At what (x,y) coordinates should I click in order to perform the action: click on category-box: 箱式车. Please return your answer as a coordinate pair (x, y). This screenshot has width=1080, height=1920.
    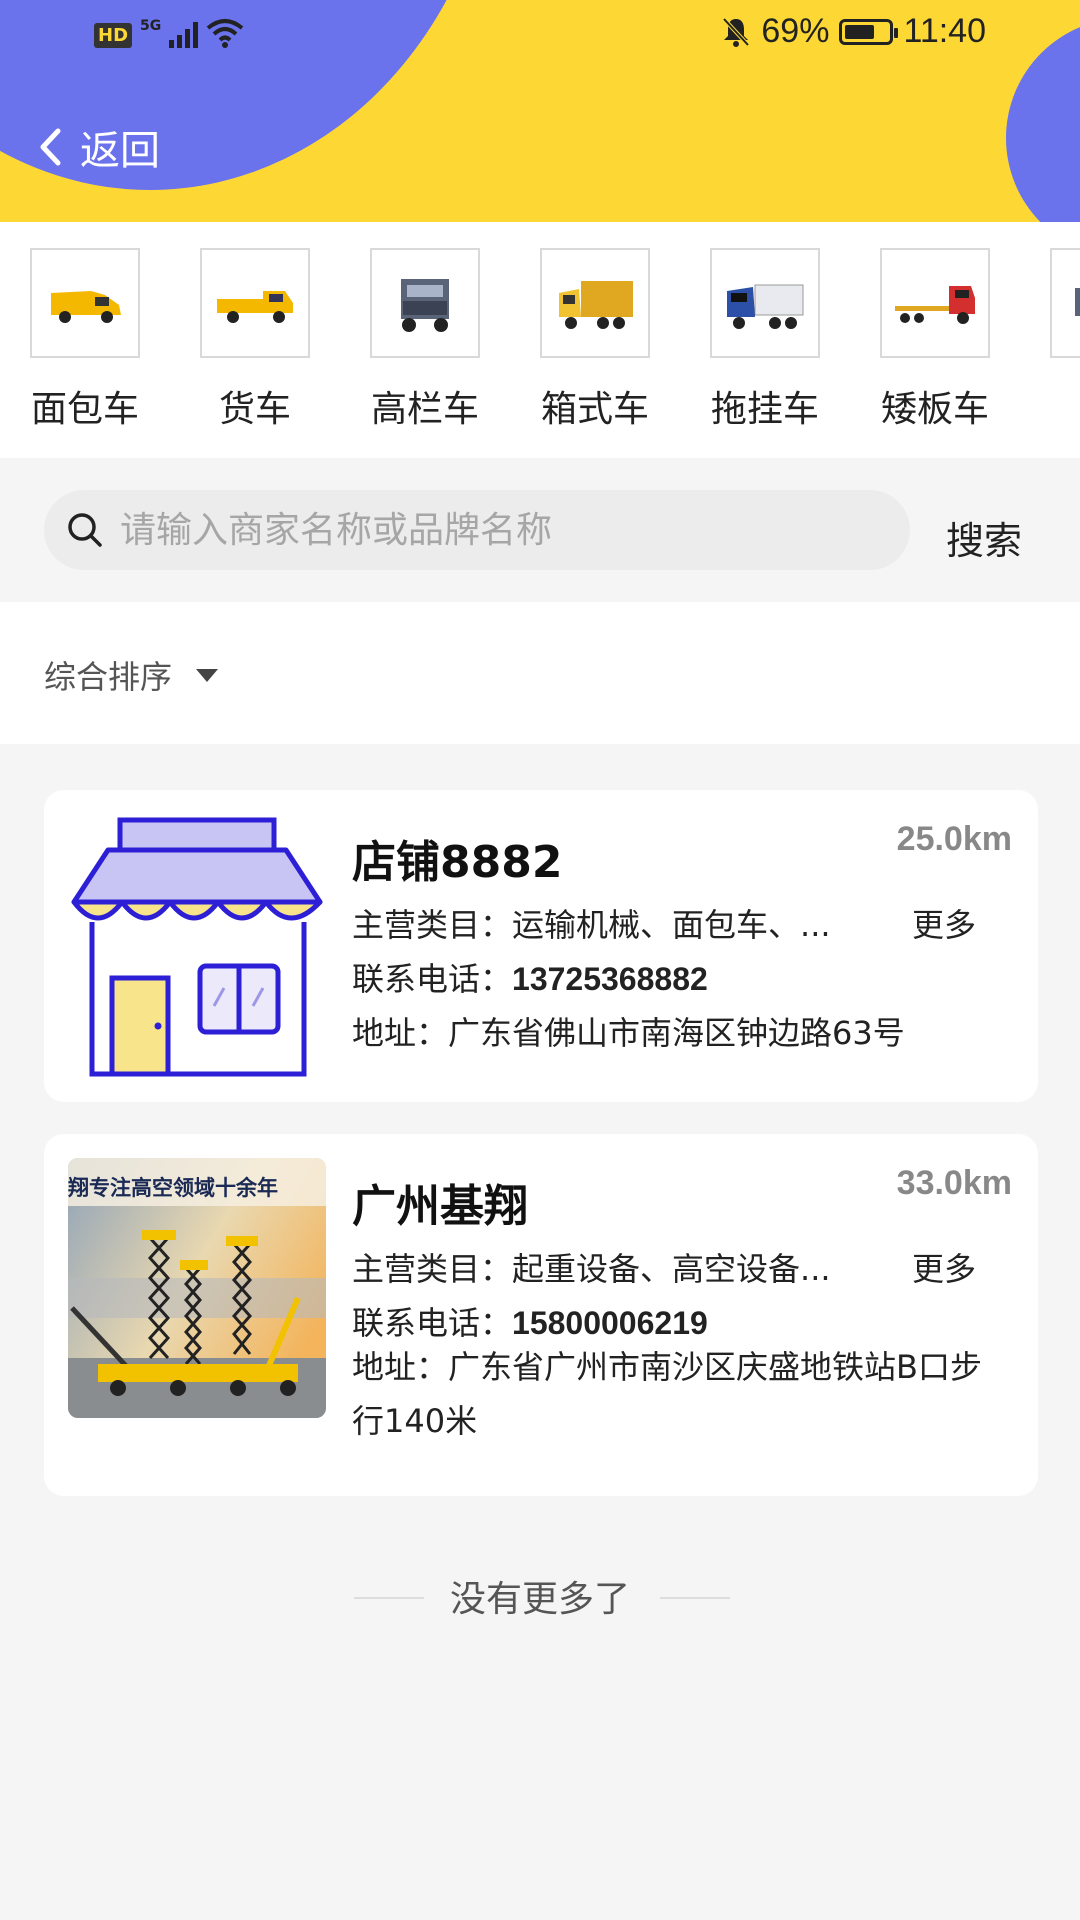
    Looking at the image, I should click on (595, 340).